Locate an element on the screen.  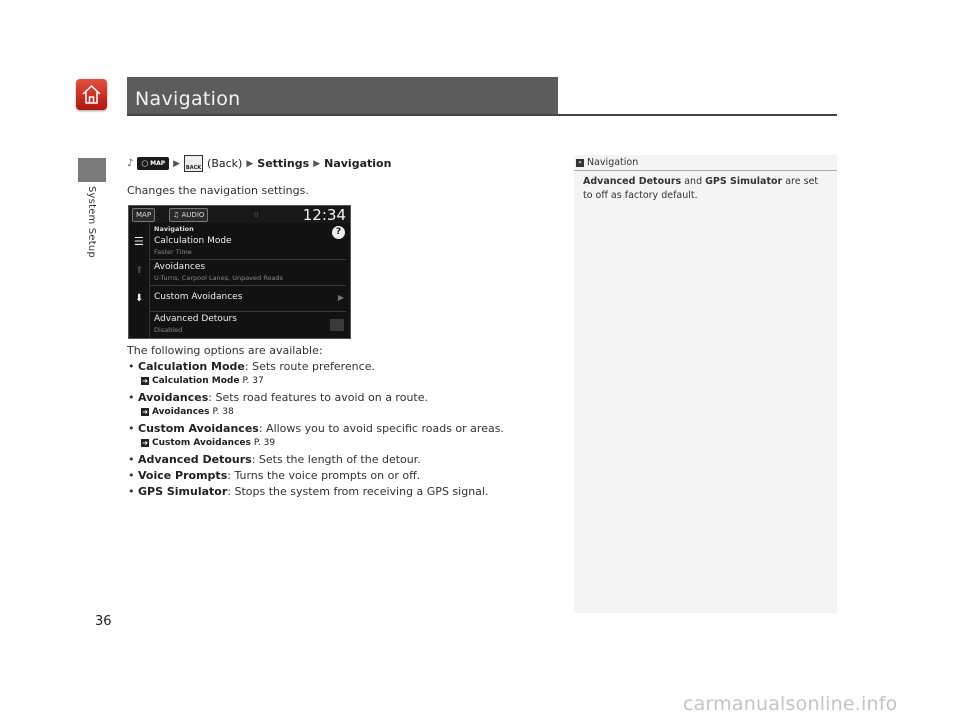
scroll-down-icon: ⬇ is located at coordinates (139, 298).